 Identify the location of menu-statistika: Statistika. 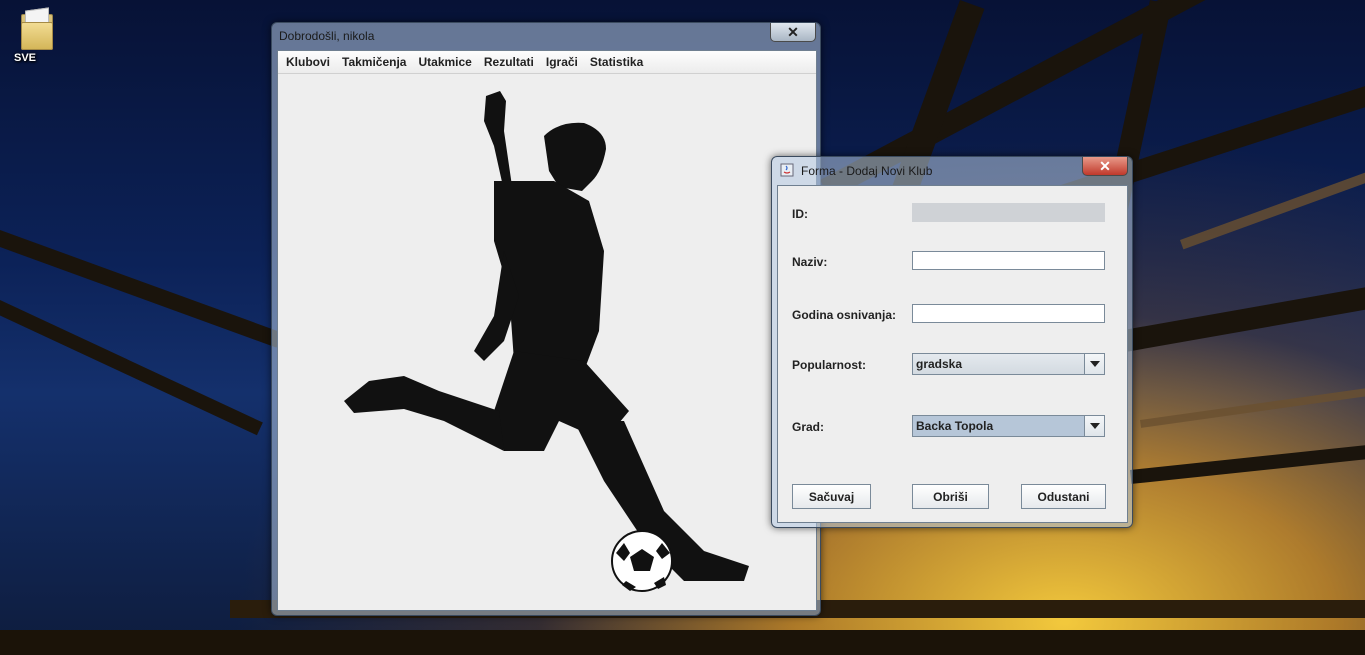
(616, 62).